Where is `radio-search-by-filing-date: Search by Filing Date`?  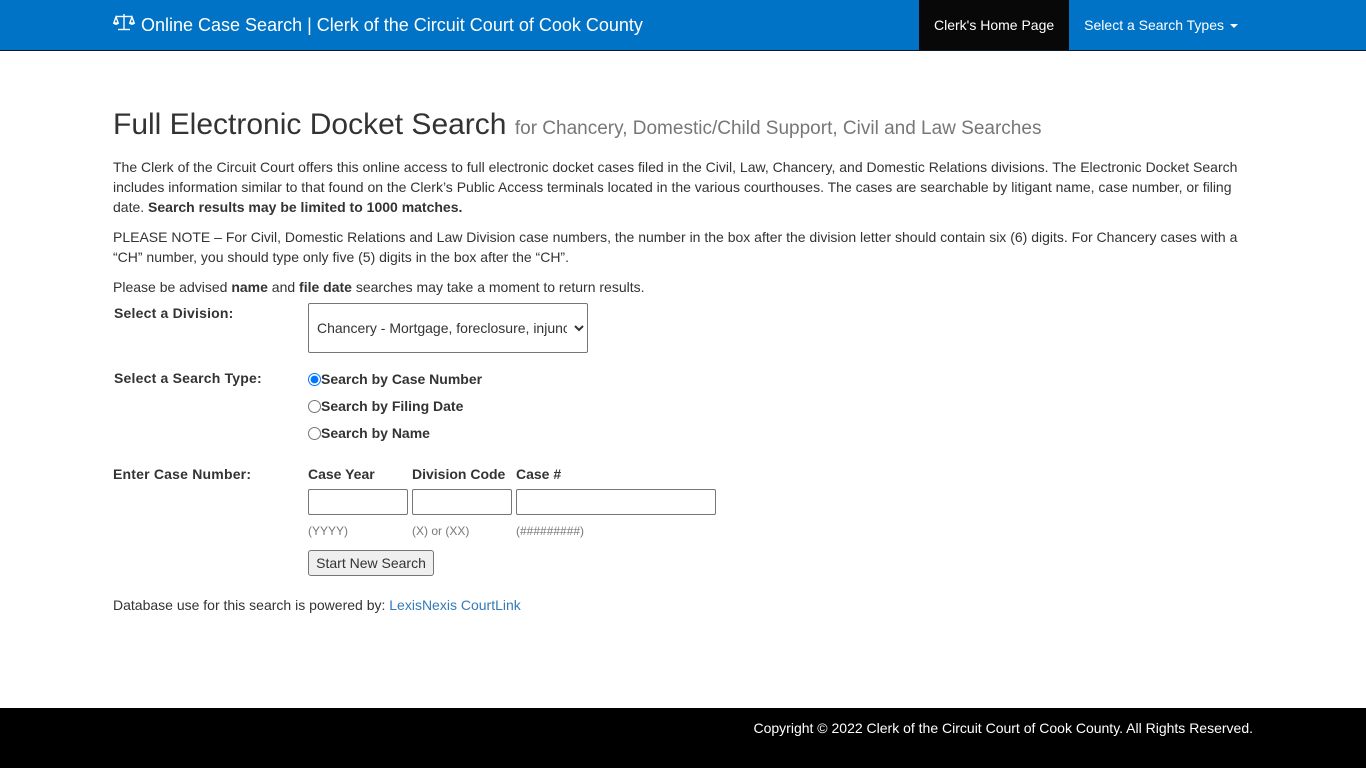
radio-search-by-filing-date: Search by Filing Date is located at coordinates (385, 406).